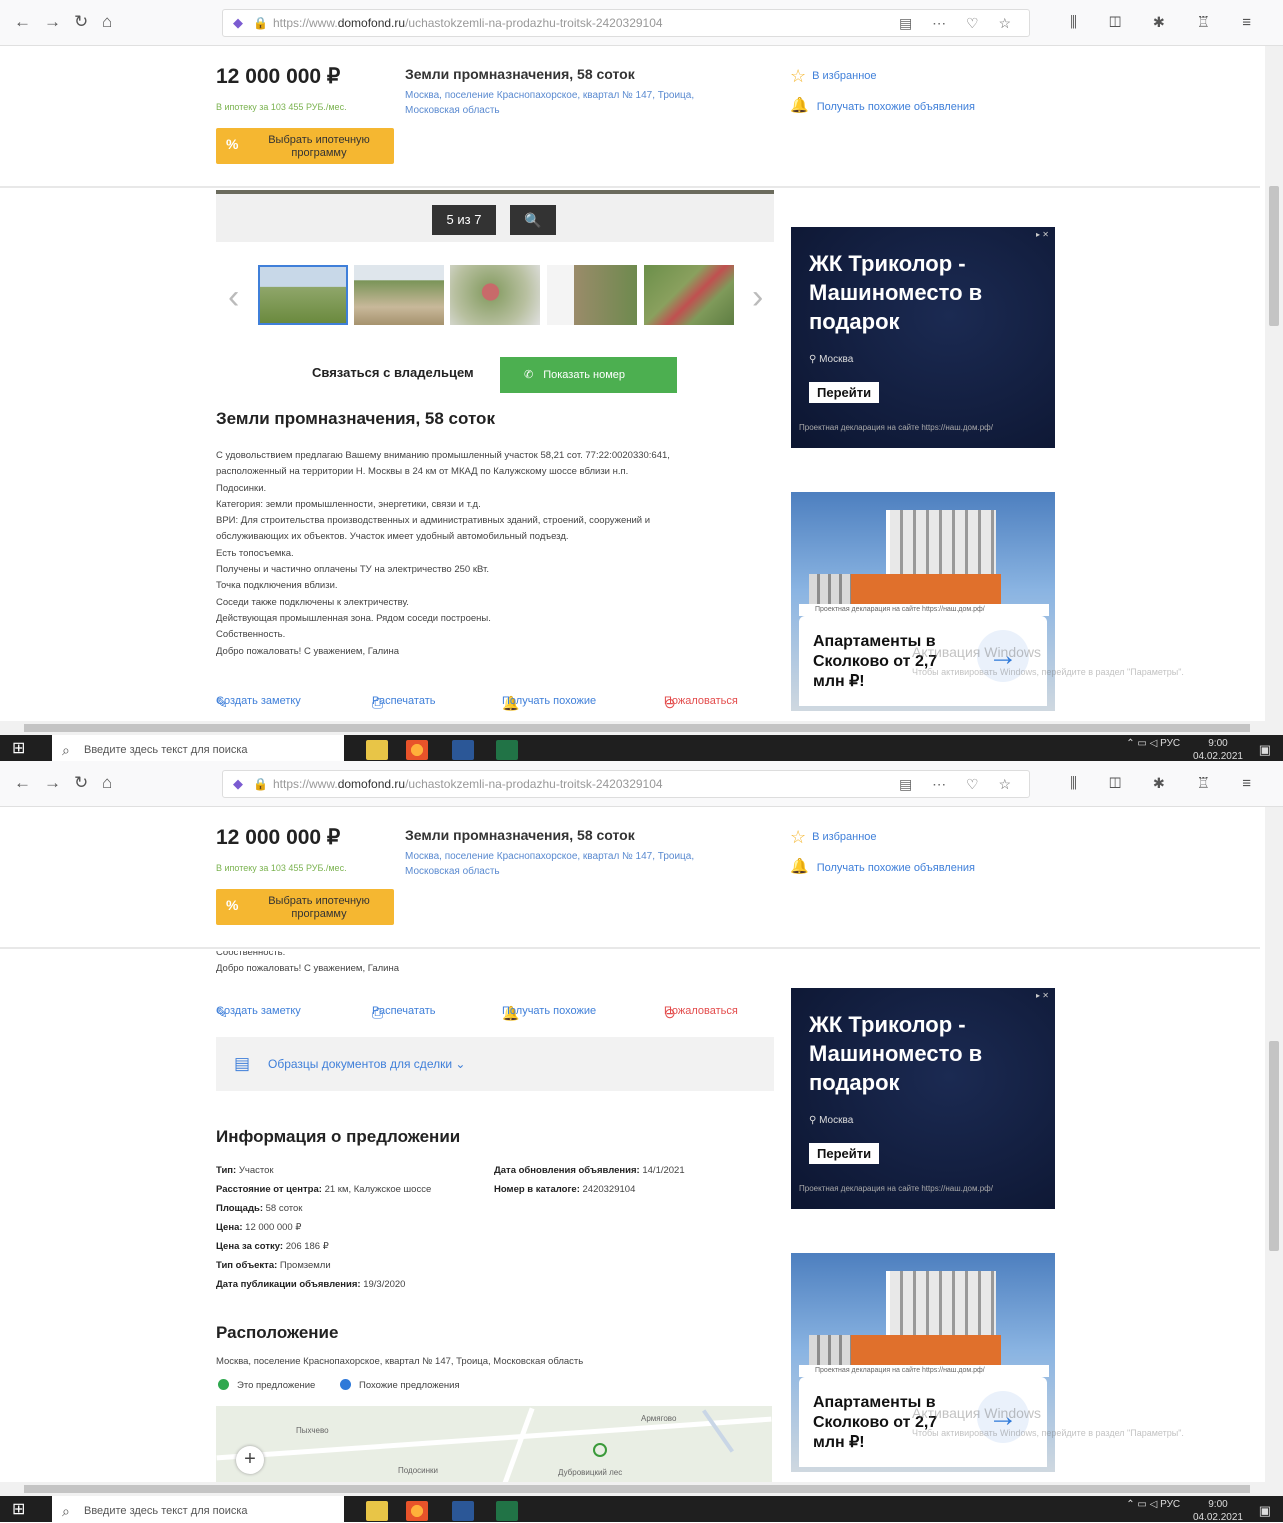 The width and height of the screenshot is (1283, 1523). Describe the element at coordinates (258, 1011) in the screenshot. I see `create-note-label: Создать заметку` at that location.